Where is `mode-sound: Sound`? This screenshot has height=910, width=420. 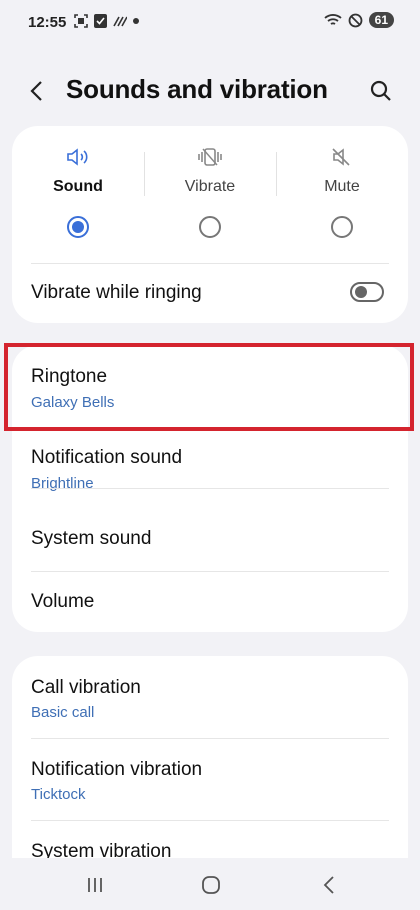
mode-sound: Sound is located at coordinates (78, 194).